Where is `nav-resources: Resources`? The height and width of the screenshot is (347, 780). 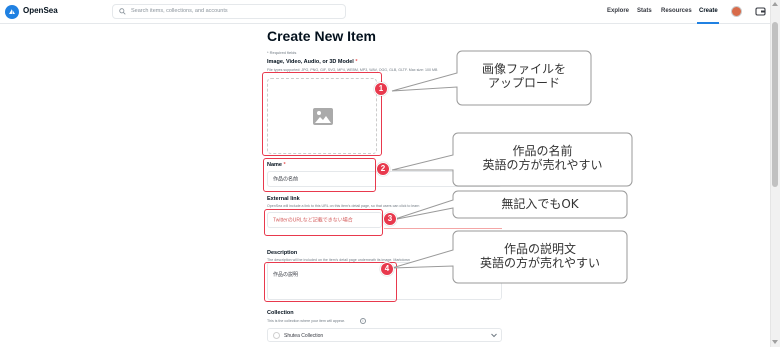 nav-resources: Resources is located at coordinates (676, 11).